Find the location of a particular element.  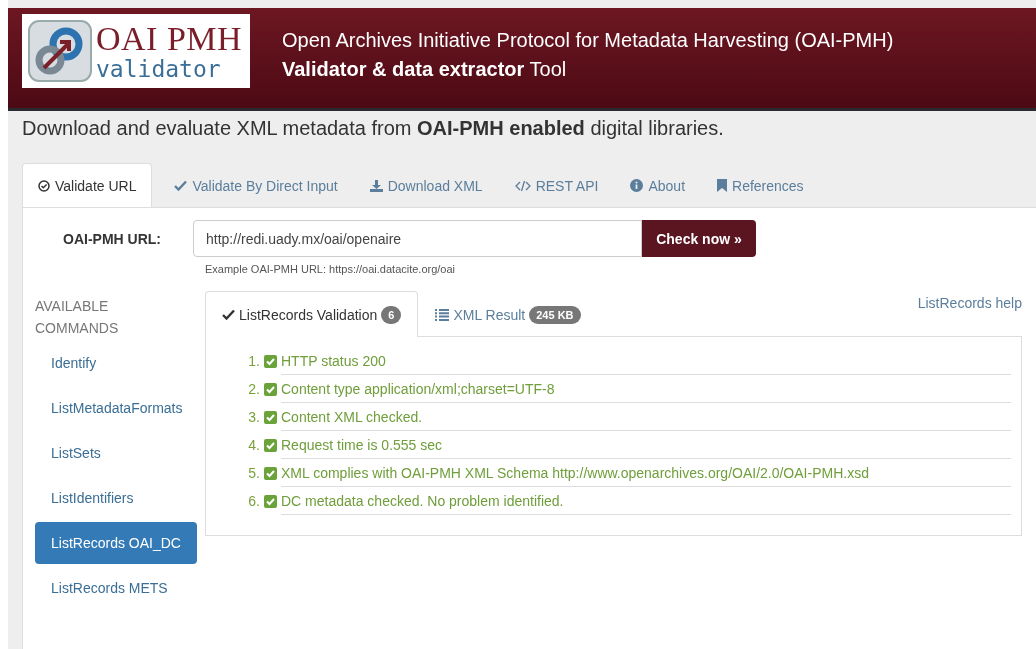

nav-tab: REST API is located at coordinates (556, 185).